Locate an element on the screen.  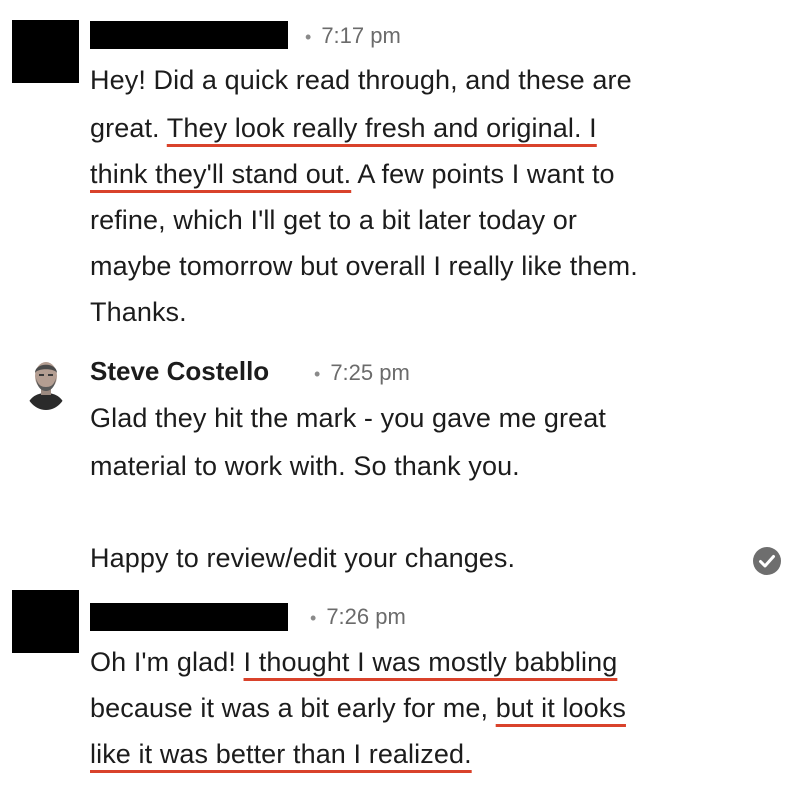
text-segment: Oh I'm glad! is located at coordinates (167, 662).